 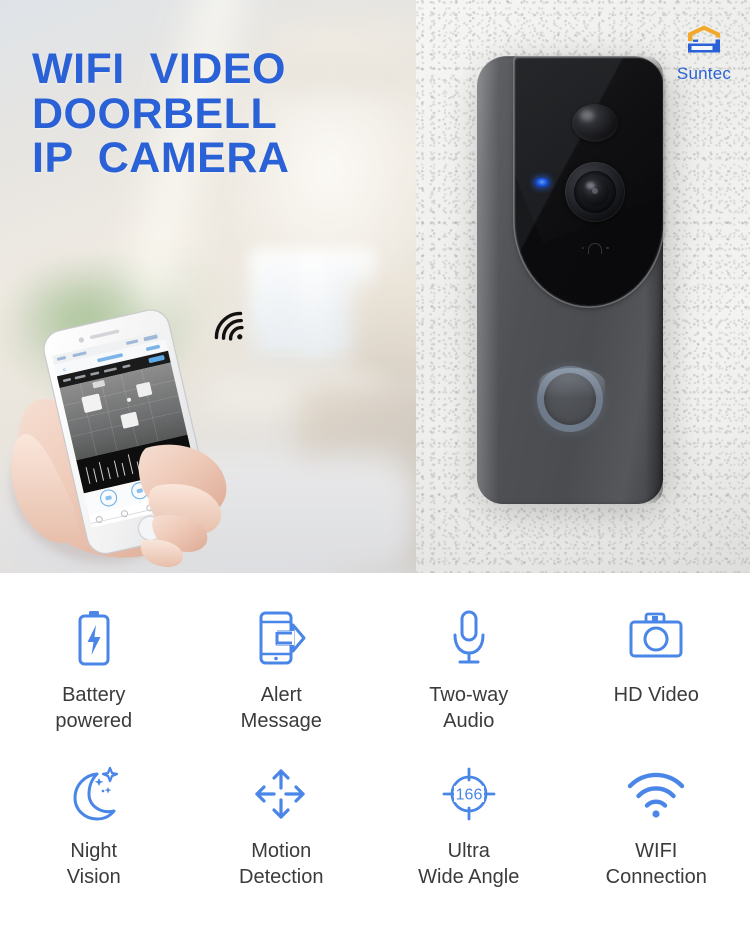 I want to click on video-doorbell-device, so click(x=570, y=280).